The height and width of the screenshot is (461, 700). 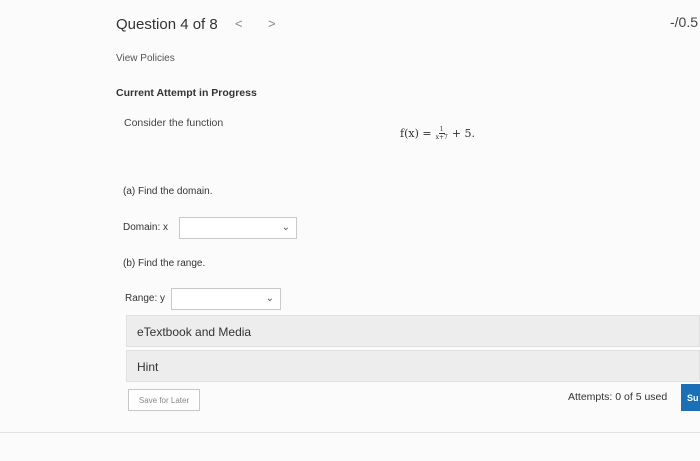 What do you see at coordinates (194, 332) in the screenshot?
I see `etextbook-media-label: eTextbook and Media` at bounding box center [194, 332].